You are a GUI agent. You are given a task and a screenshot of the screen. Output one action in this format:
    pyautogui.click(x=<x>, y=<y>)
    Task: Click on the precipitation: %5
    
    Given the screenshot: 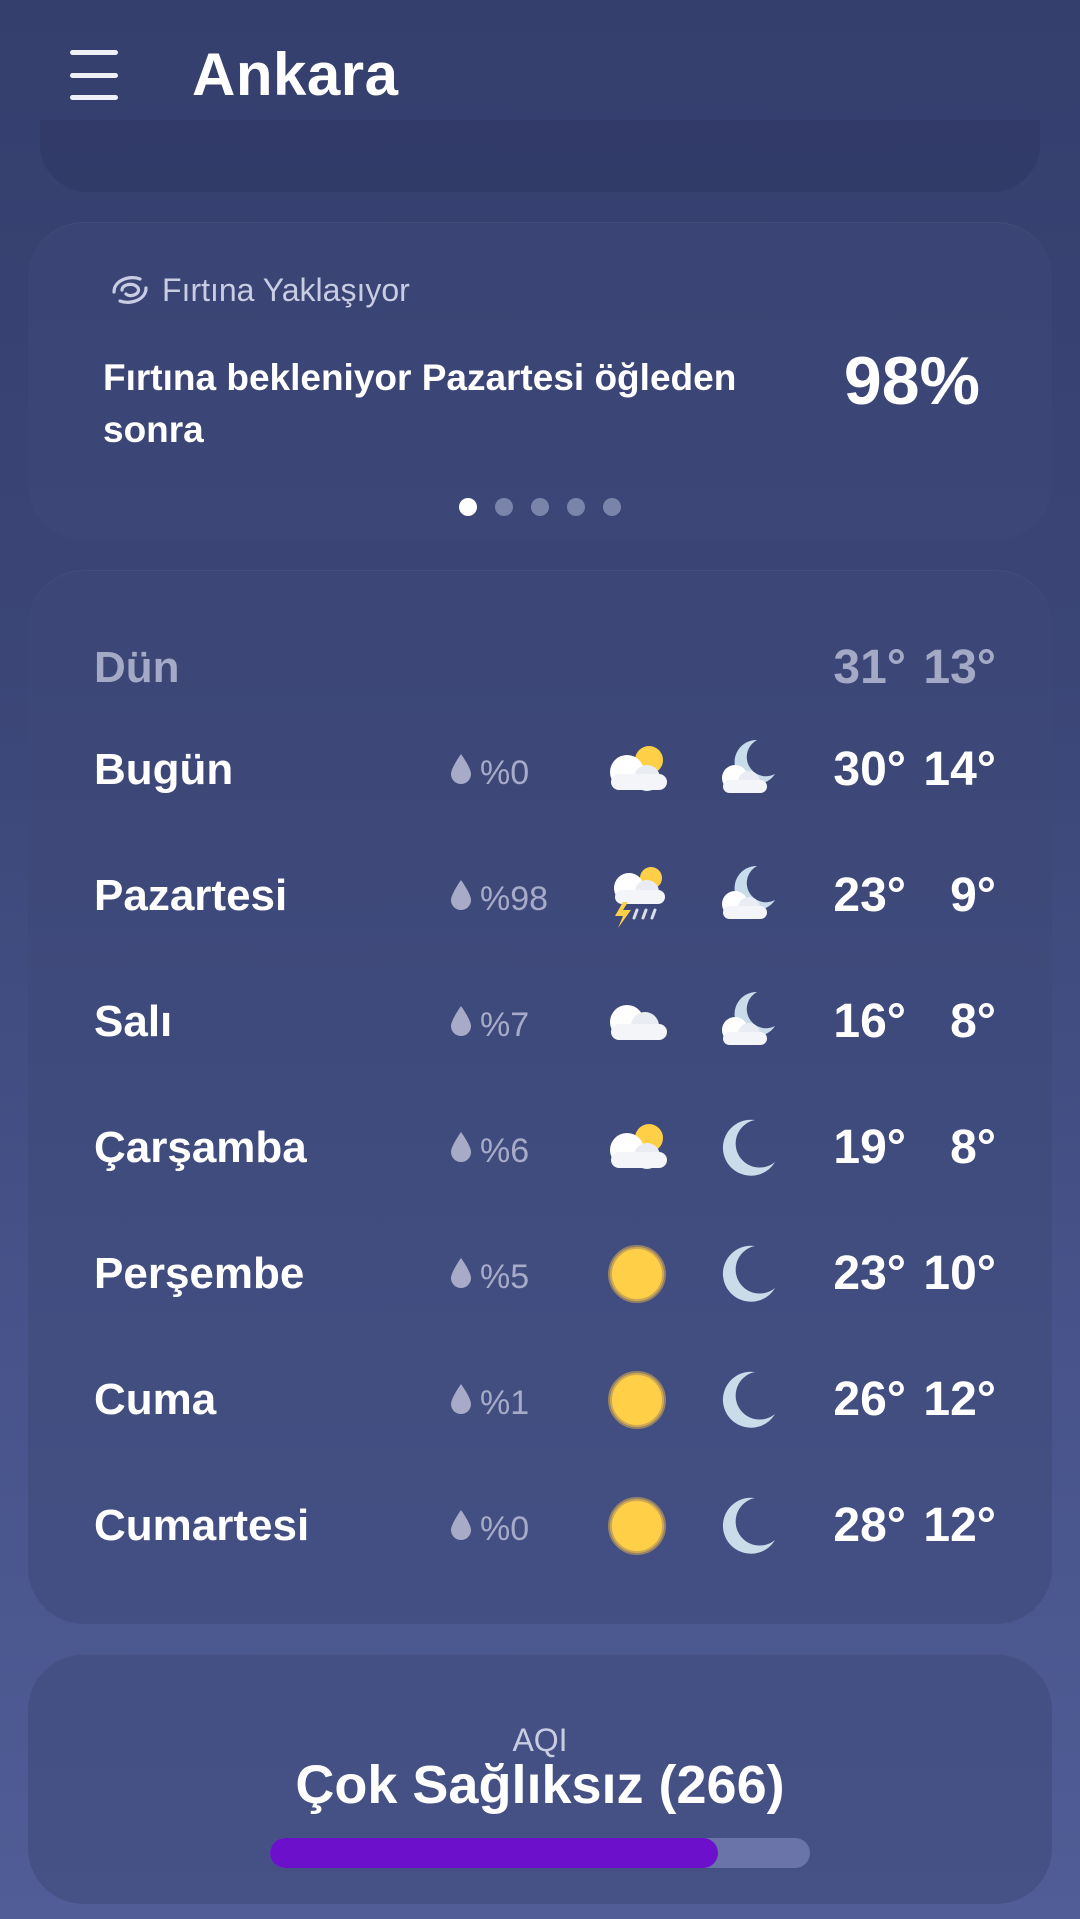 What is the action you would take?
    pyautogui.click(x=488, y=1277)
    